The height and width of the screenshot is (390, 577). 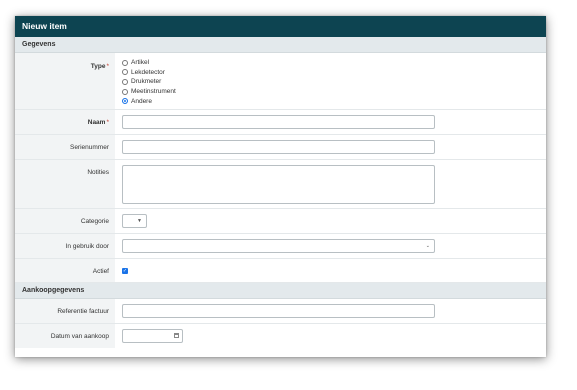 I want to click on actief-row: Actief ✓, so click(x=280, y=271).